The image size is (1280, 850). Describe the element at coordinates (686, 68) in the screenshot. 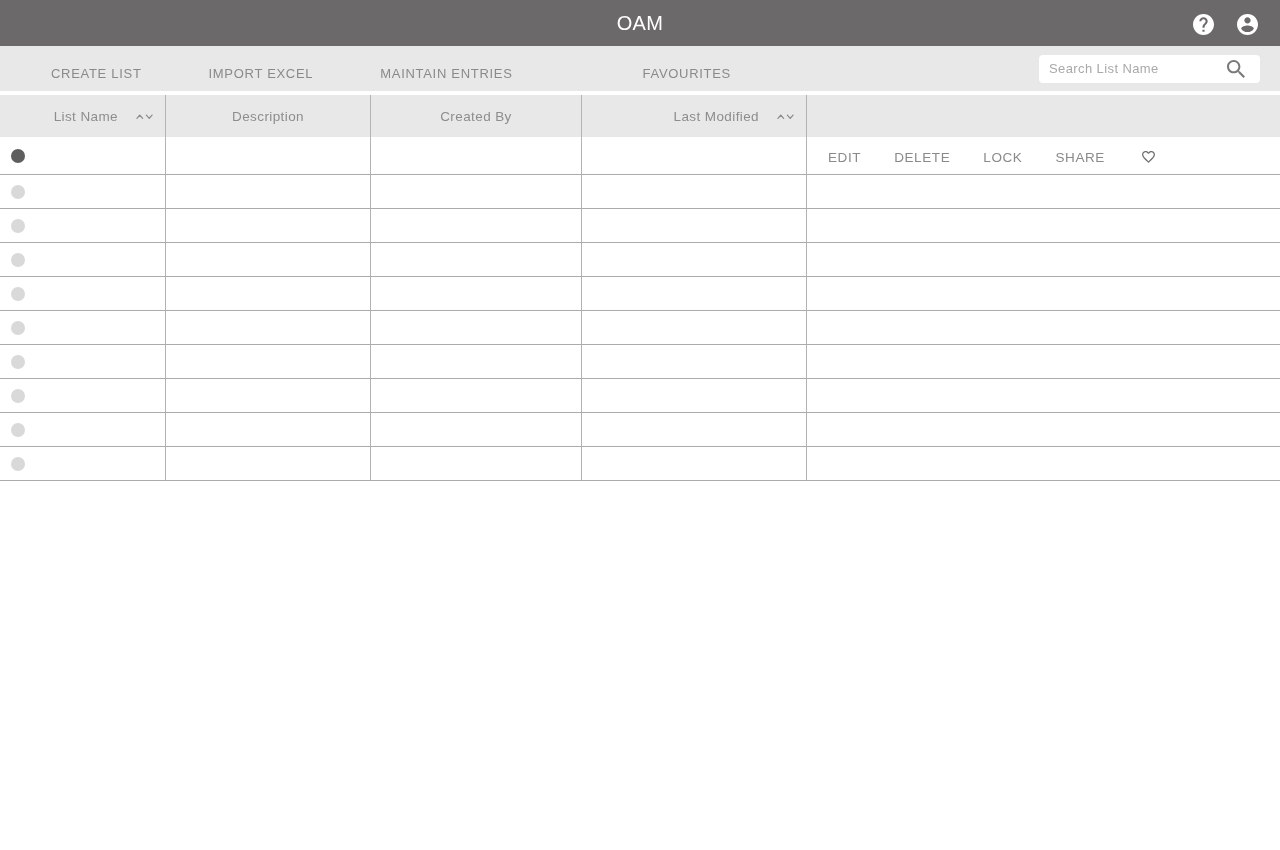

I see `toolbar-button: FAVOURITES` at that location.